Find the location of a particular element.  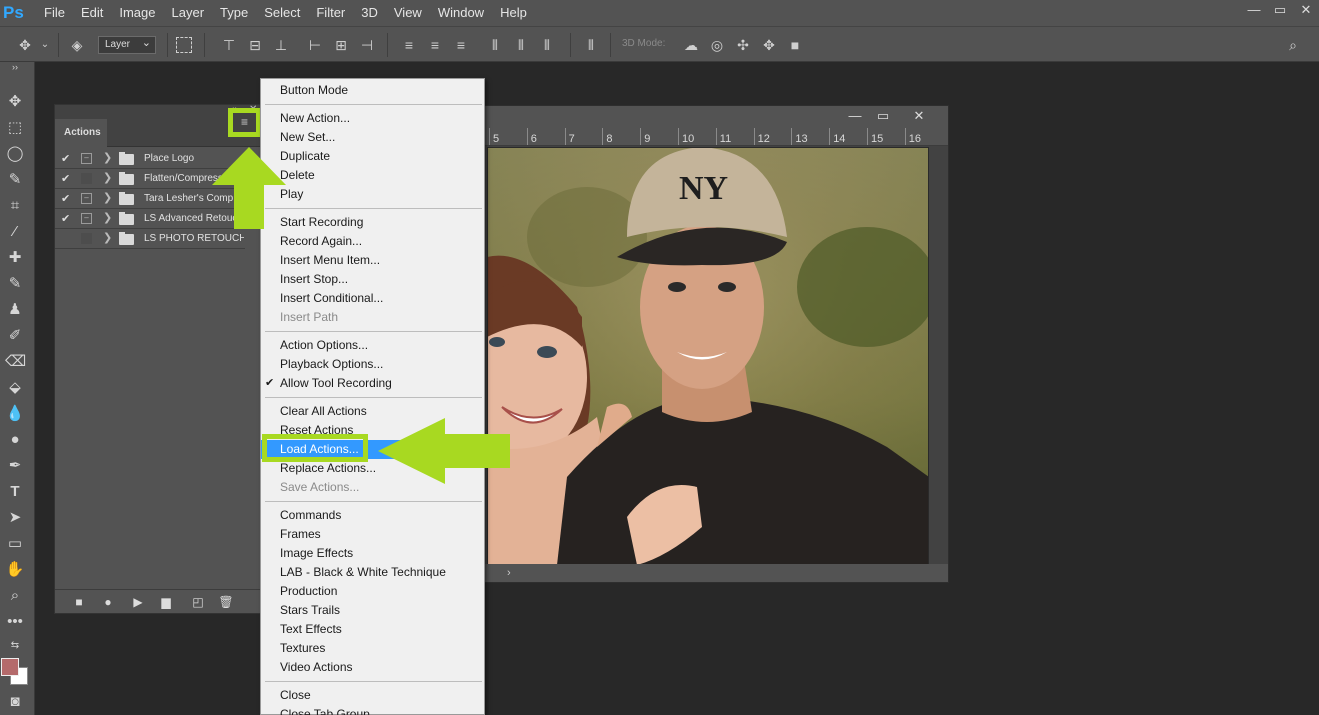

toggle-item-checkbox is located at coordinates (67, 239).